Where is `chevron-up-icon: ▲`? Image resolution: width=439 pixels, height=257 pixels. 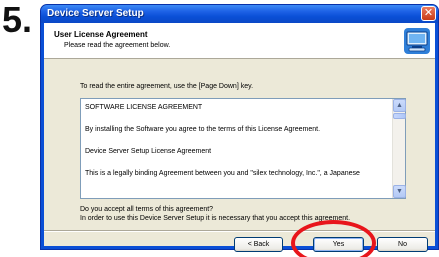
chevron-up-icon: ▲ is located at coordinates (399, 105).